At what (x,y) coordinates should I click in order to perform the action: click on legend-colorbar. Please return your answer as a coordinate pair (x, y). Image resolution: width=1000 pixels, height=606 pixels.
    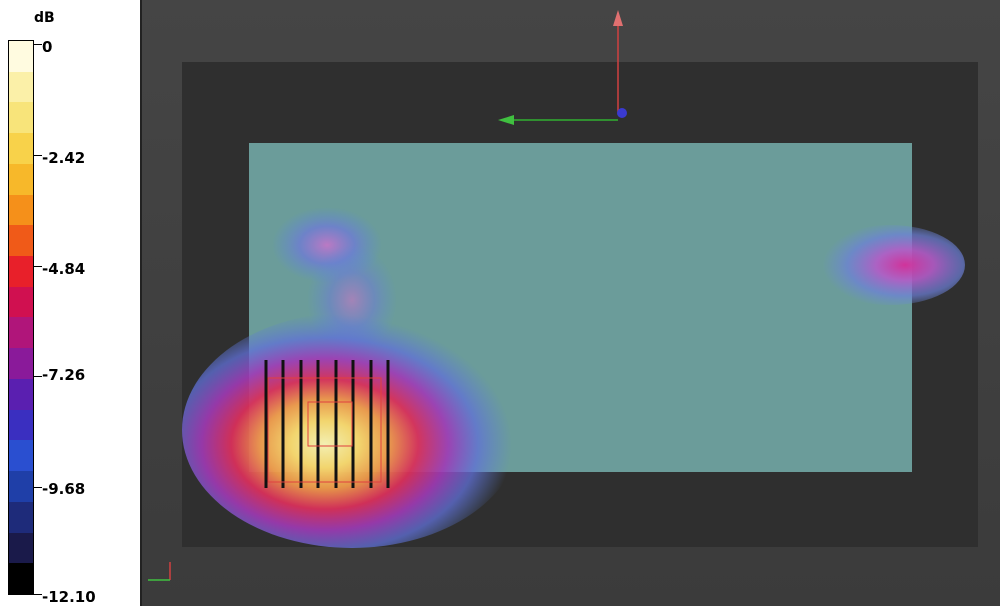
    Looking at the image, I should click on (21, 317).